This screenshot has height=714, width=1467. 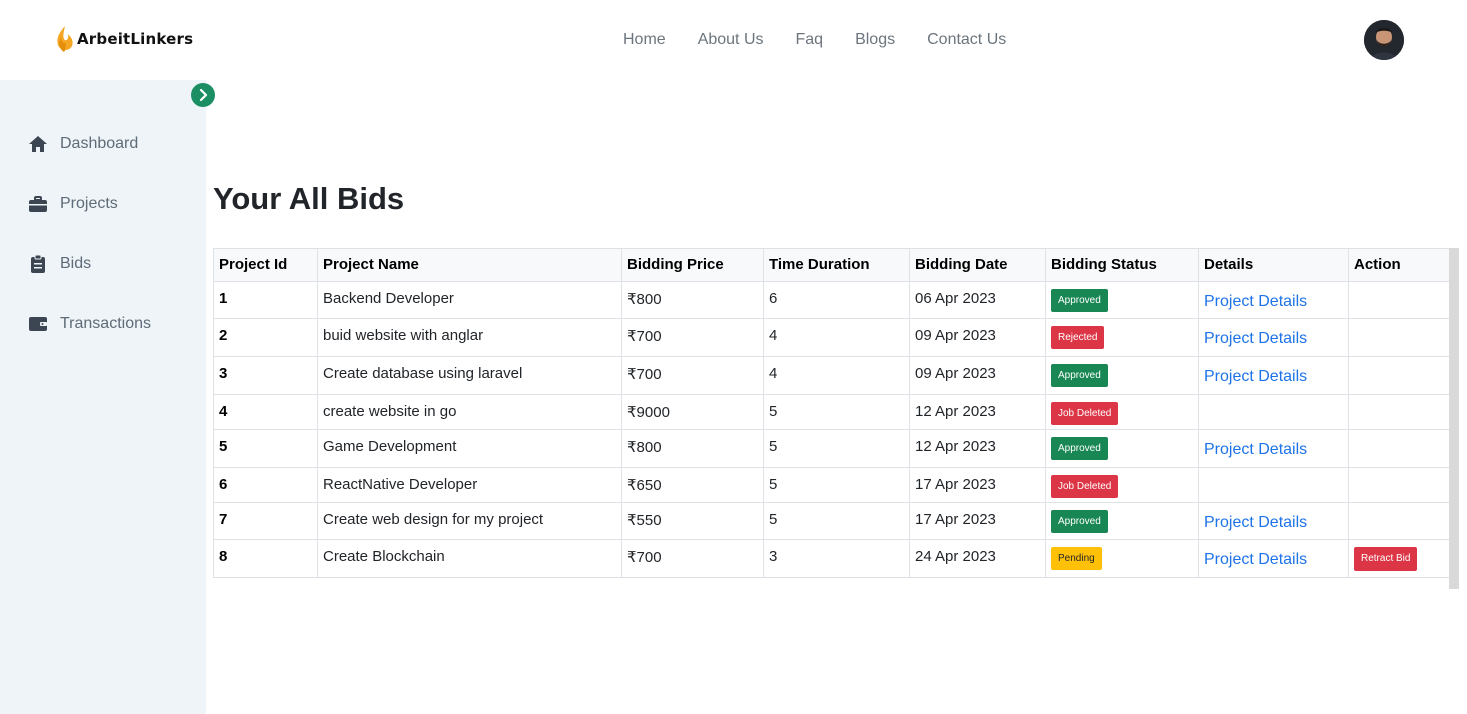 What do you see at coordinates (644, 40) in the screenshot?
I see `nav-home: Home` at bounding box center [644, 40].